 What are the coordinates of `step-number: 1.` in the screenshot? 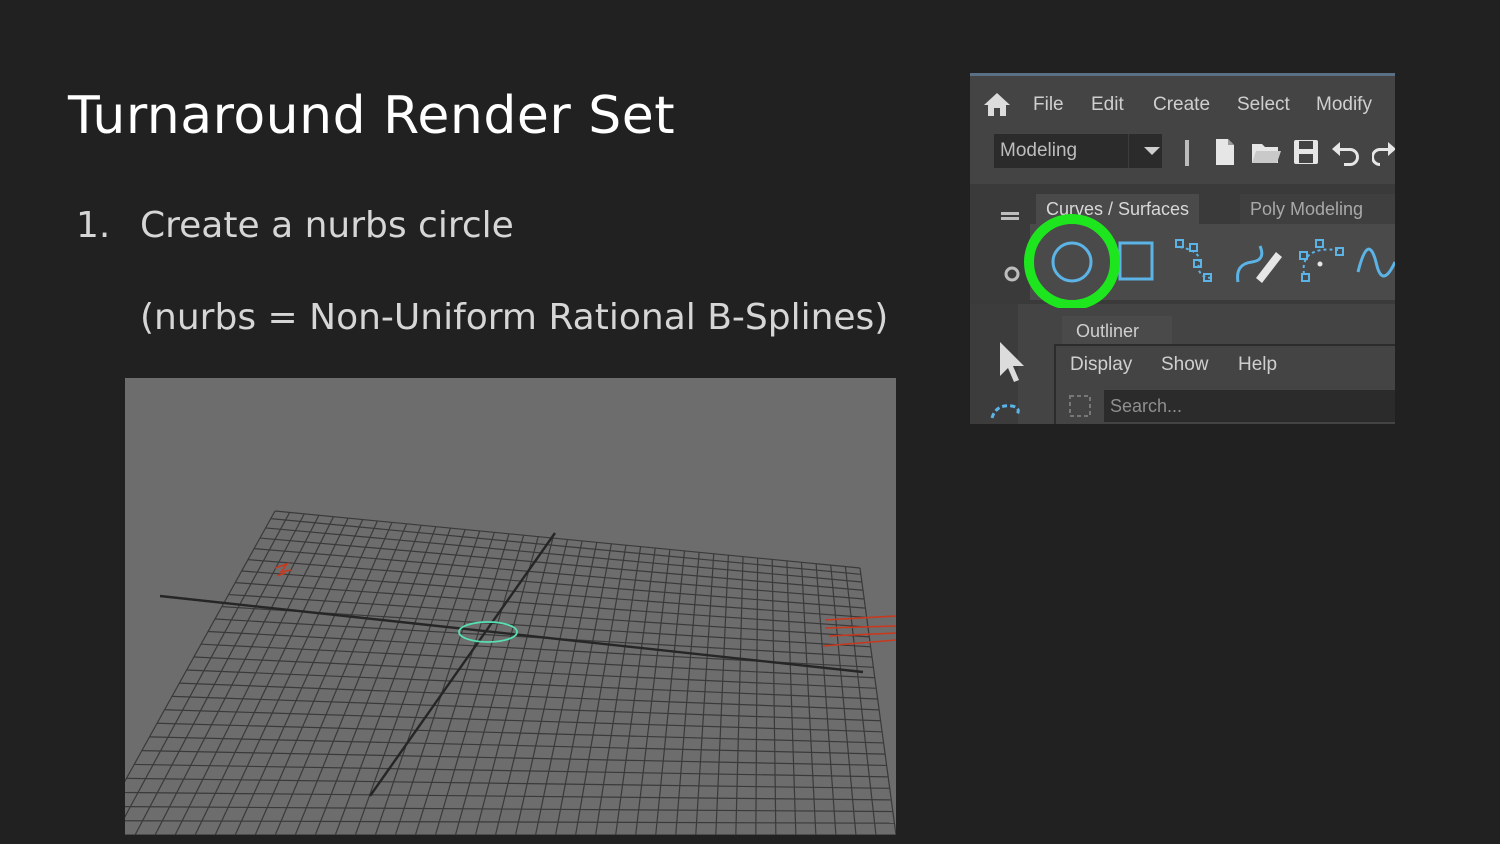 It's located at (93, 225).